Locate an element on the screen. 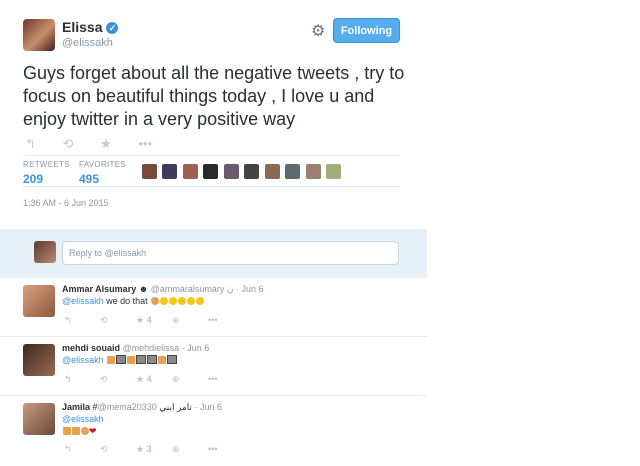  user-avatar is located at coordinates (39, 35).